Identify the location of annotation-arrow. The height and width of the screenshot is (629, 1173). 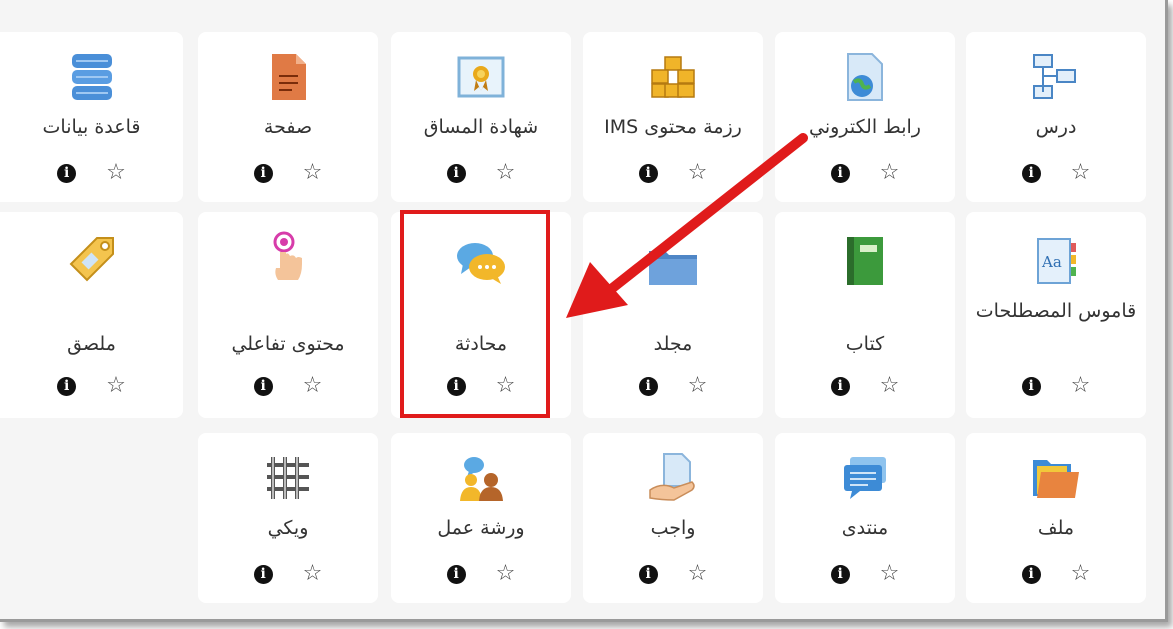
(687, 225).